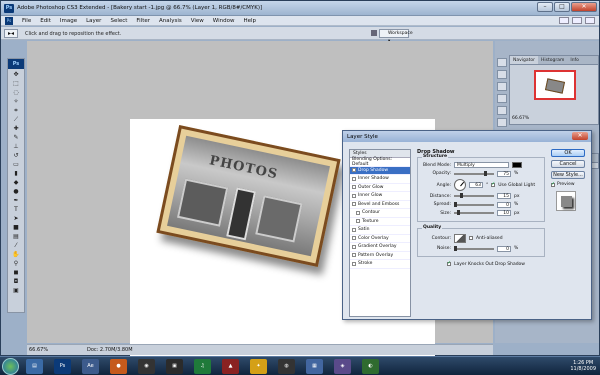 The width and height of the screenshot is (600, 375). Describe the element at coordinates (16, 83) in the screenshot. I see `marquee-tool-icon: ⬚` at that location.